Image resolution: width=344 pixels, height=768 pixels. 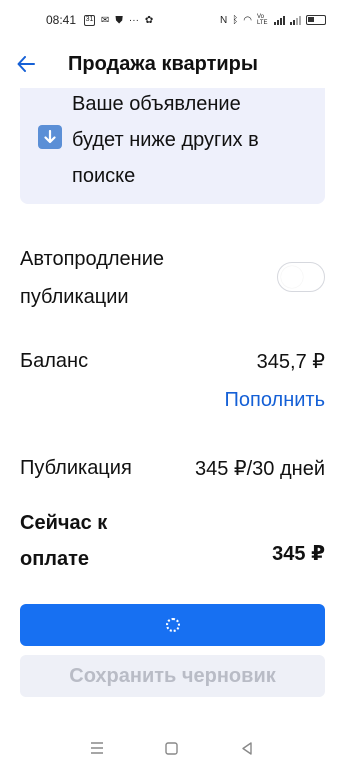 What do you see at coordinates (74, 297) in the screenshot?
I see `autorenew-label-line-2: публикации` at bounding box center [74, 297].